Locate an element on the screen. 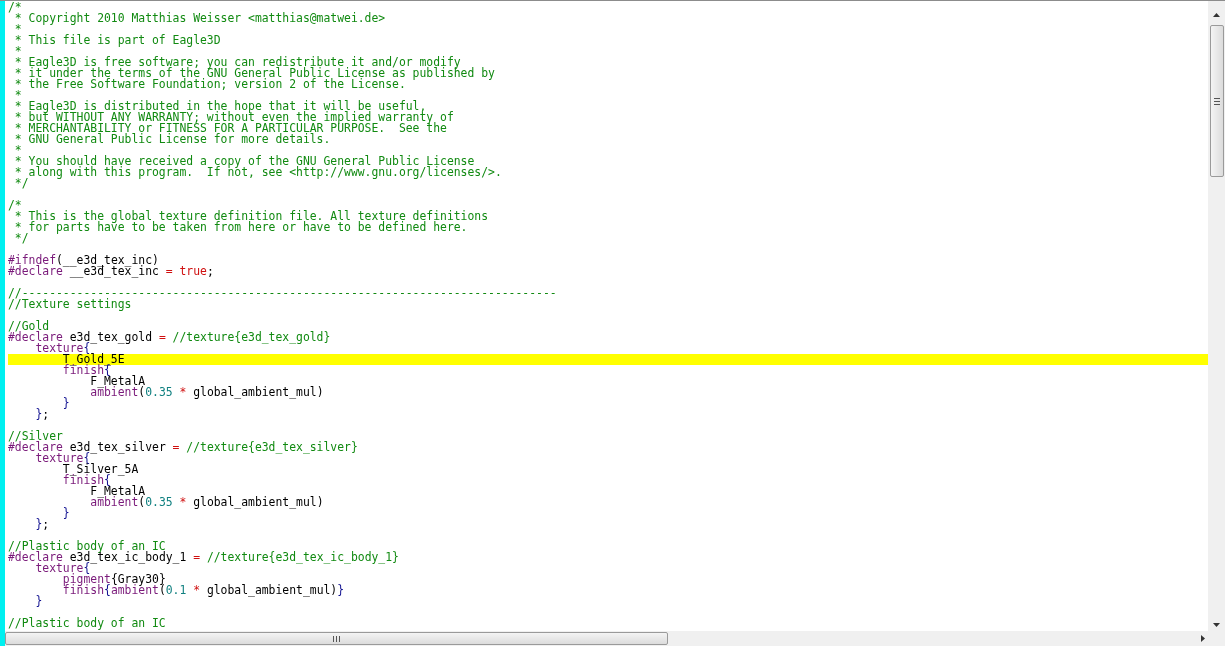 The height and width of the screenshot is (646, 1225). up-arrow-icon is located at coordinates (1216, 15).